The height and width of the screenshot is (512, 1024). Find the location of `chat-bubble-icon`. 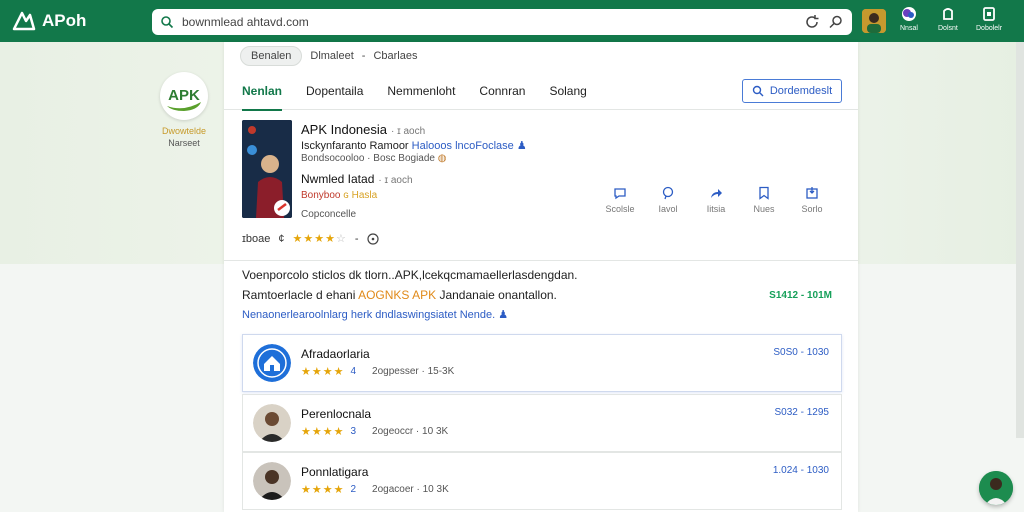

chat-bubble-icon is located at coordinates (668, 193).